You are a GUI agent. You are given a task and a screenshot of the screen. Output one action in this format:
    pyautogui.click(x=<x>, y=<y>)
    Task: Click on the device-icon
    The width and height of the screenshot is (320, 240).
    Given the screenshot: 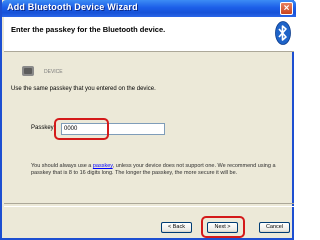 What is the action you would take?
    pyautogui.click(x=28, y=71)
    